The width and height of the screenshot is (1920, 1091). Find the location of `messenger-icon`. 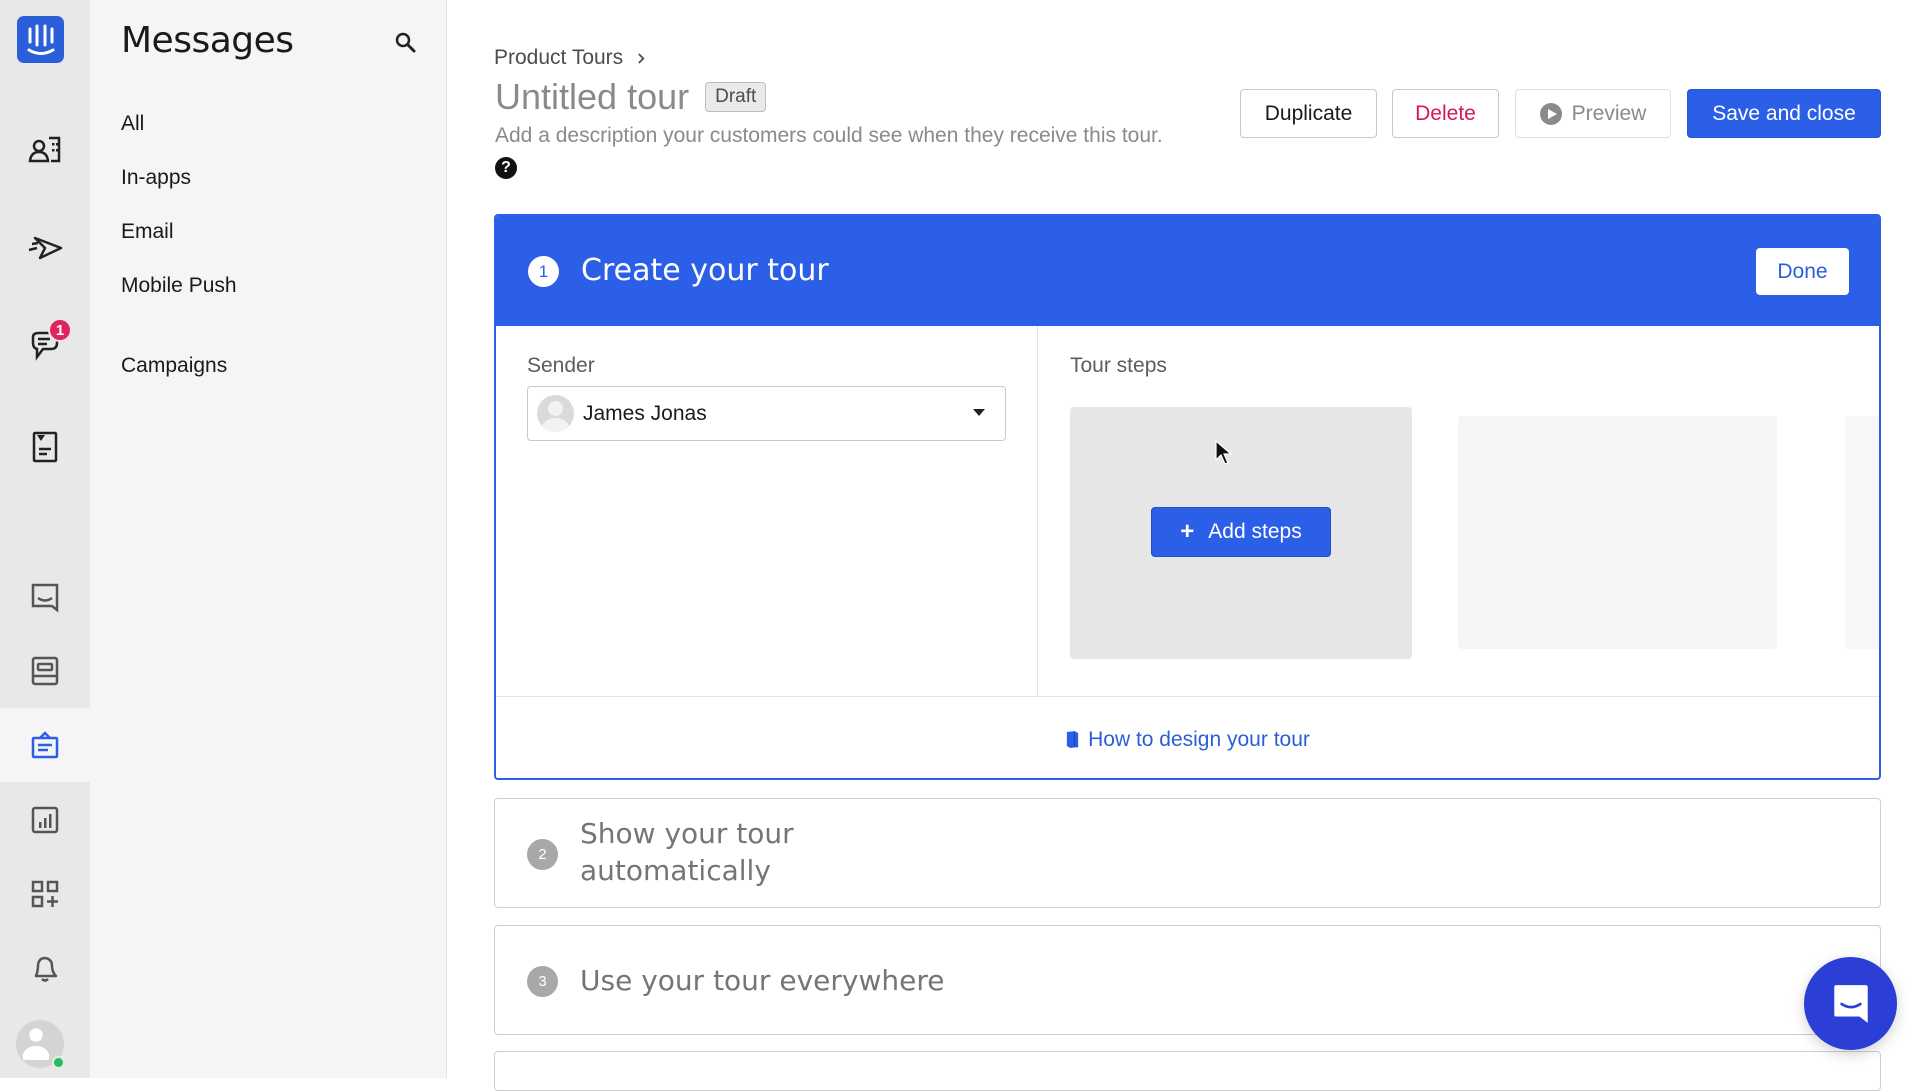

messenger-icon is located at coordinates (45, 597).